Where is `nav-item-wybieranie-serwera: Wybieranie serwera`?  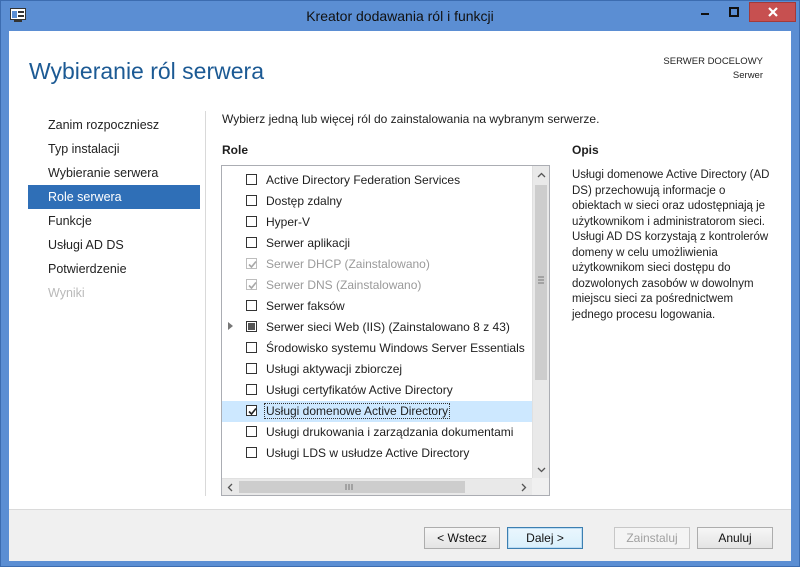 nav-item-wybieranie-serwera: Wybieranie serwera is located at coordinates (114, 173).